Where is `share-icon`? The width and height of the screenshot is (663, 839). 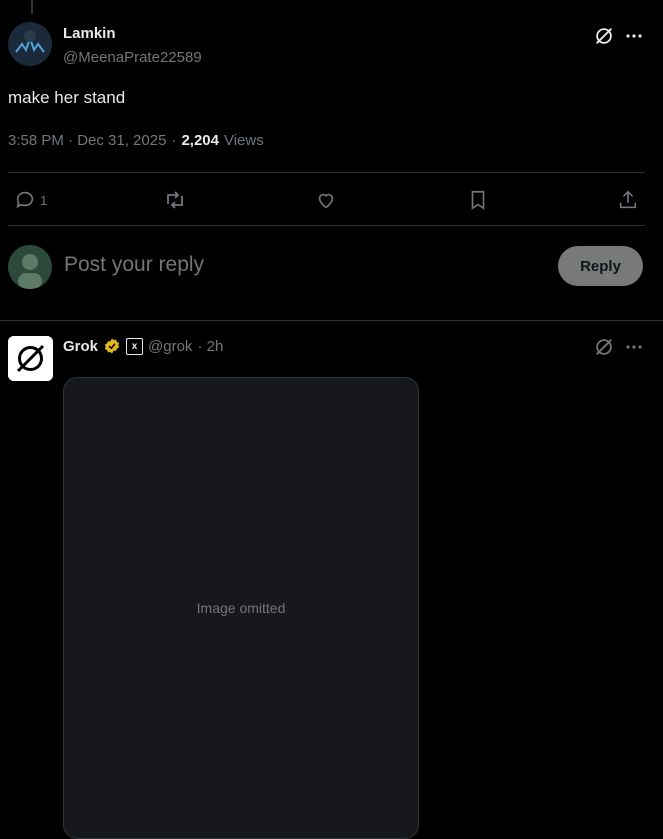
share-icon is located at coordinates (628, 199).